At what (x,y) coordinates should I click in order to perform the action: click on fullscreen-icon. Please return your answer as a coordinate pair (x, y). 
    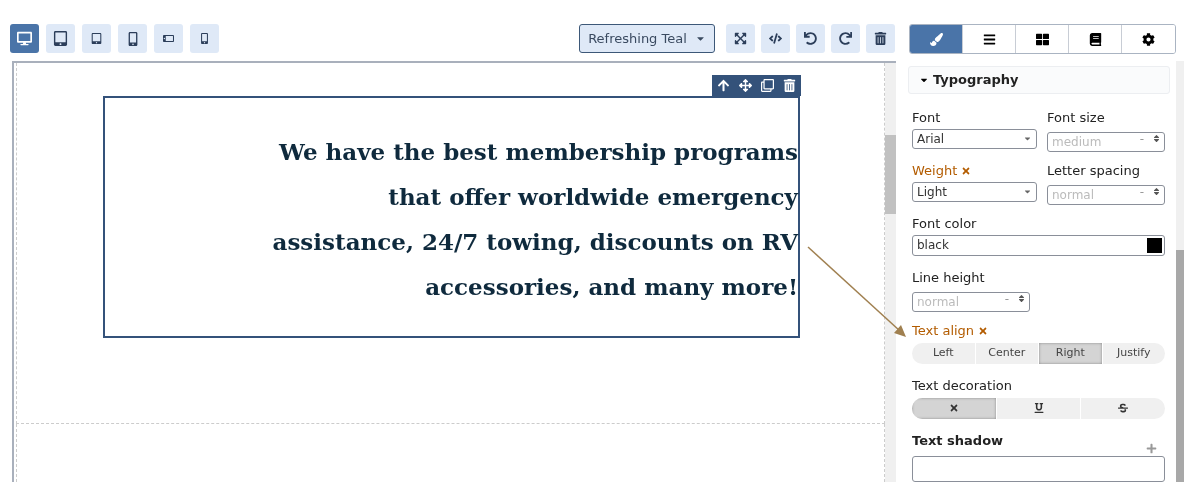
    Looking at the image, I should click on (740, 38).